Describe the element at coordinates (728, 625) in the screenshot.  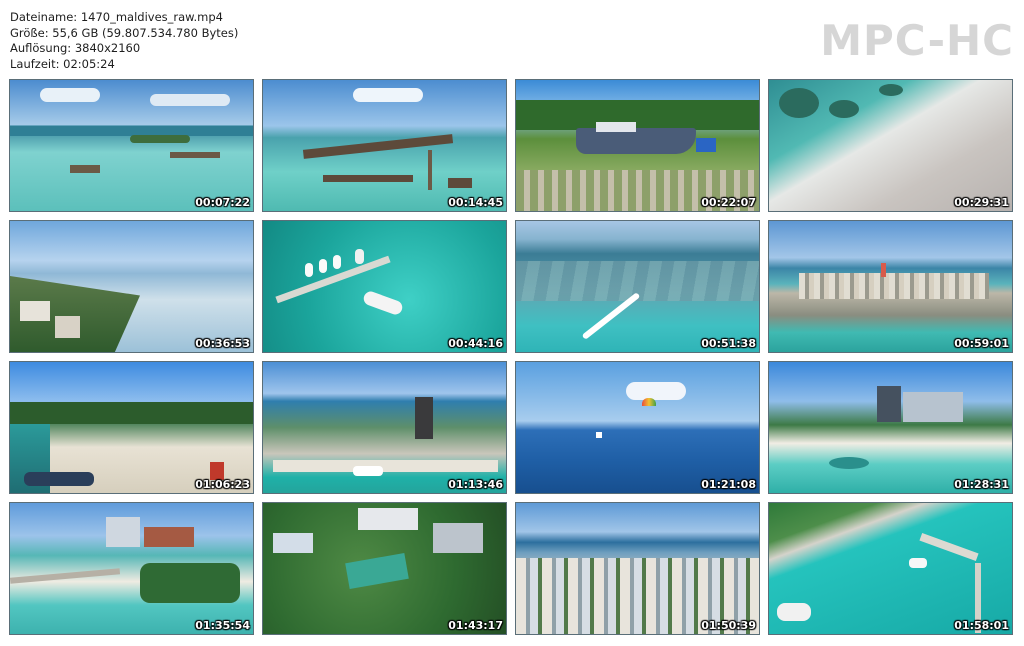
I see `thumbnail-timestamp: 01:50:39` at that location.